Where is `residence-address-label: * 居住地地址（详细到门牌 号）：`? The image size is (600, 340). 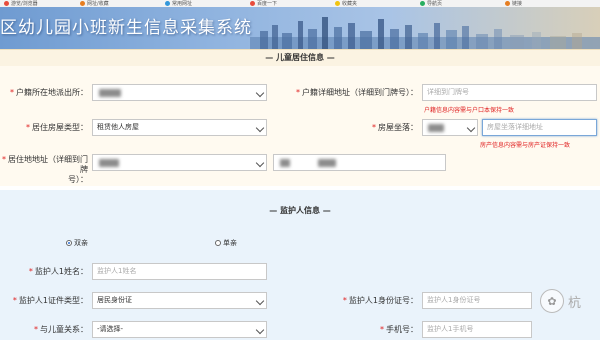 residence-address-label: * 居住地地址（详细到门牌 号）： is located at coordinates (45, 169).